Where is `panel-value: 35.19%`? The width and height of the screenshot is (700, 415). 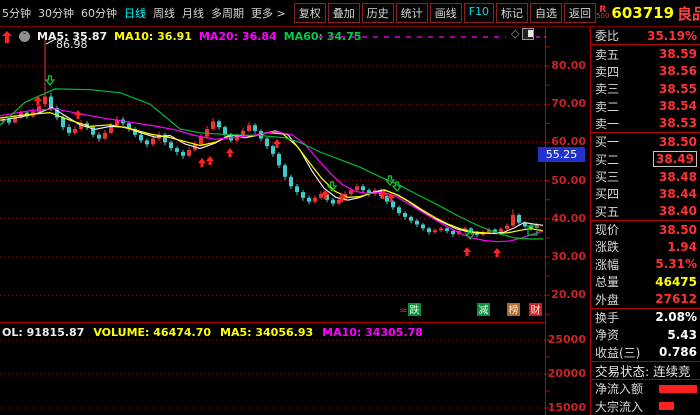
panel-value: 35.19% is located at coordinates (672, 35).